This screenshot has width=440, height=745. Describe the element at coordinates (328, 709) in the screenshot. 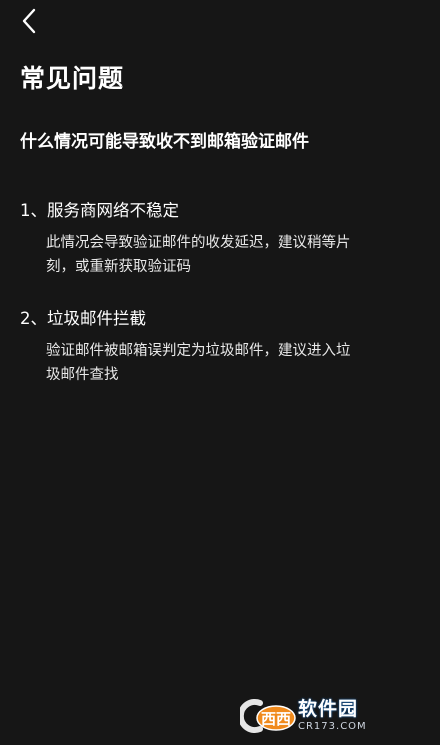

I see `watermark-site-name: 软件园` at that location.